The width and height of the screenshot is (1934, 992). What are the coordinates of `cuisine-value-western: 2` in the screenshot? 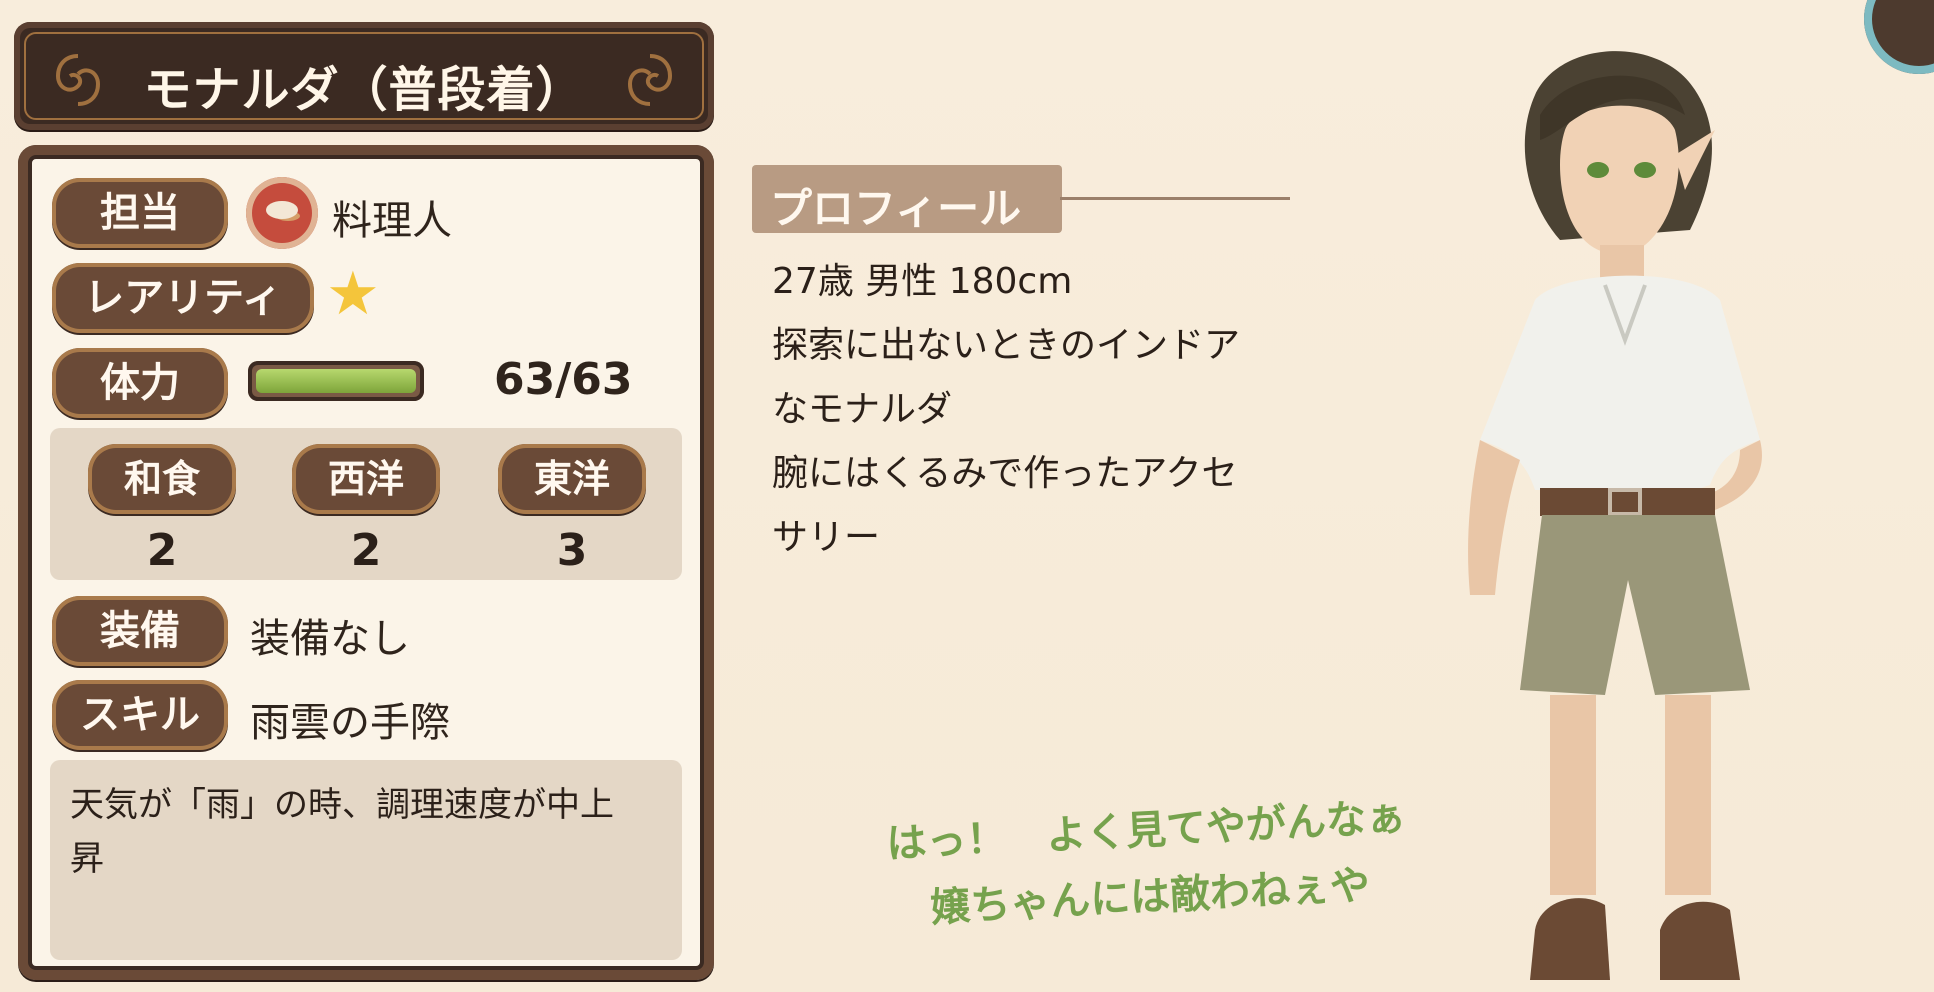 It's located at (366, 550).